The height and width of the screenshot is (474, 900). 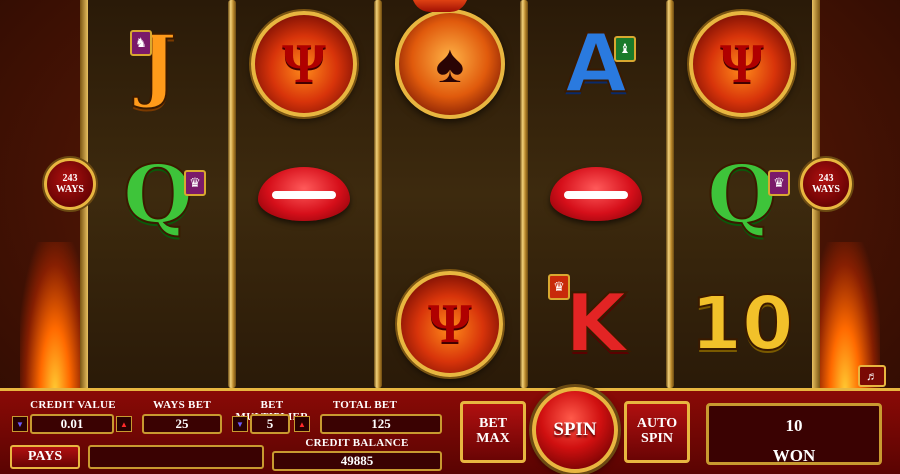 I want to click on spin-button: SPIN, so click(x=575, y=430).